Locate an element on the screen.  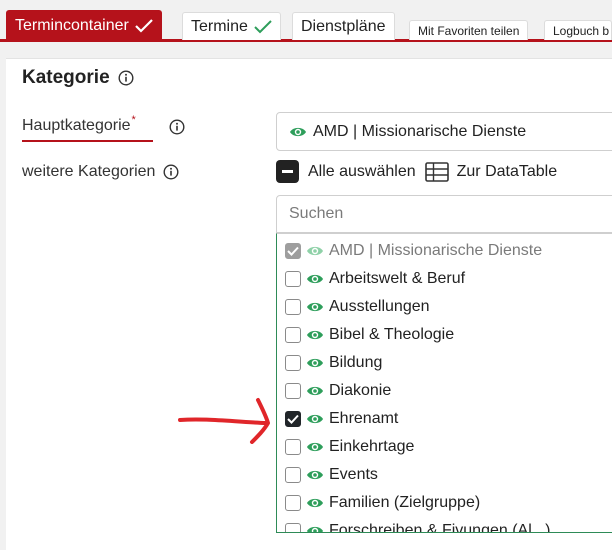
category-option: Ehrenamt is located at coordinates (341, 419).